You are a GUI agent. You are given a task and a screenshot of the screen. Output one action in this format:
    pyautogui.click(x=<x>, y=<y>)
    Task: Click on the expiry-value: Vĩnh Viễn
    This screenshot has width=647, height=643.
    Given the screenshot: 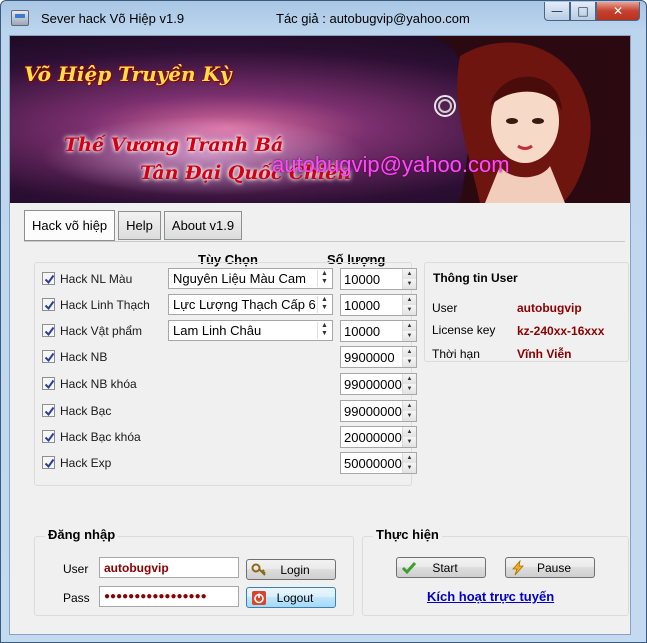 What is the action you would take?
    pyautogui.click(x=544, y=354)
    